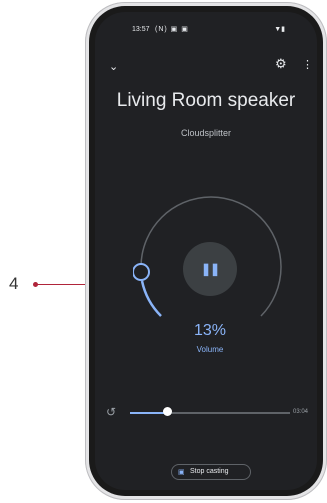  What do you see at coordinates (206, 27) in the screenshot?
I see `status-bar: 13:57 (N) ▣ ▣ ▼▮` at bounding box center [206, 27].